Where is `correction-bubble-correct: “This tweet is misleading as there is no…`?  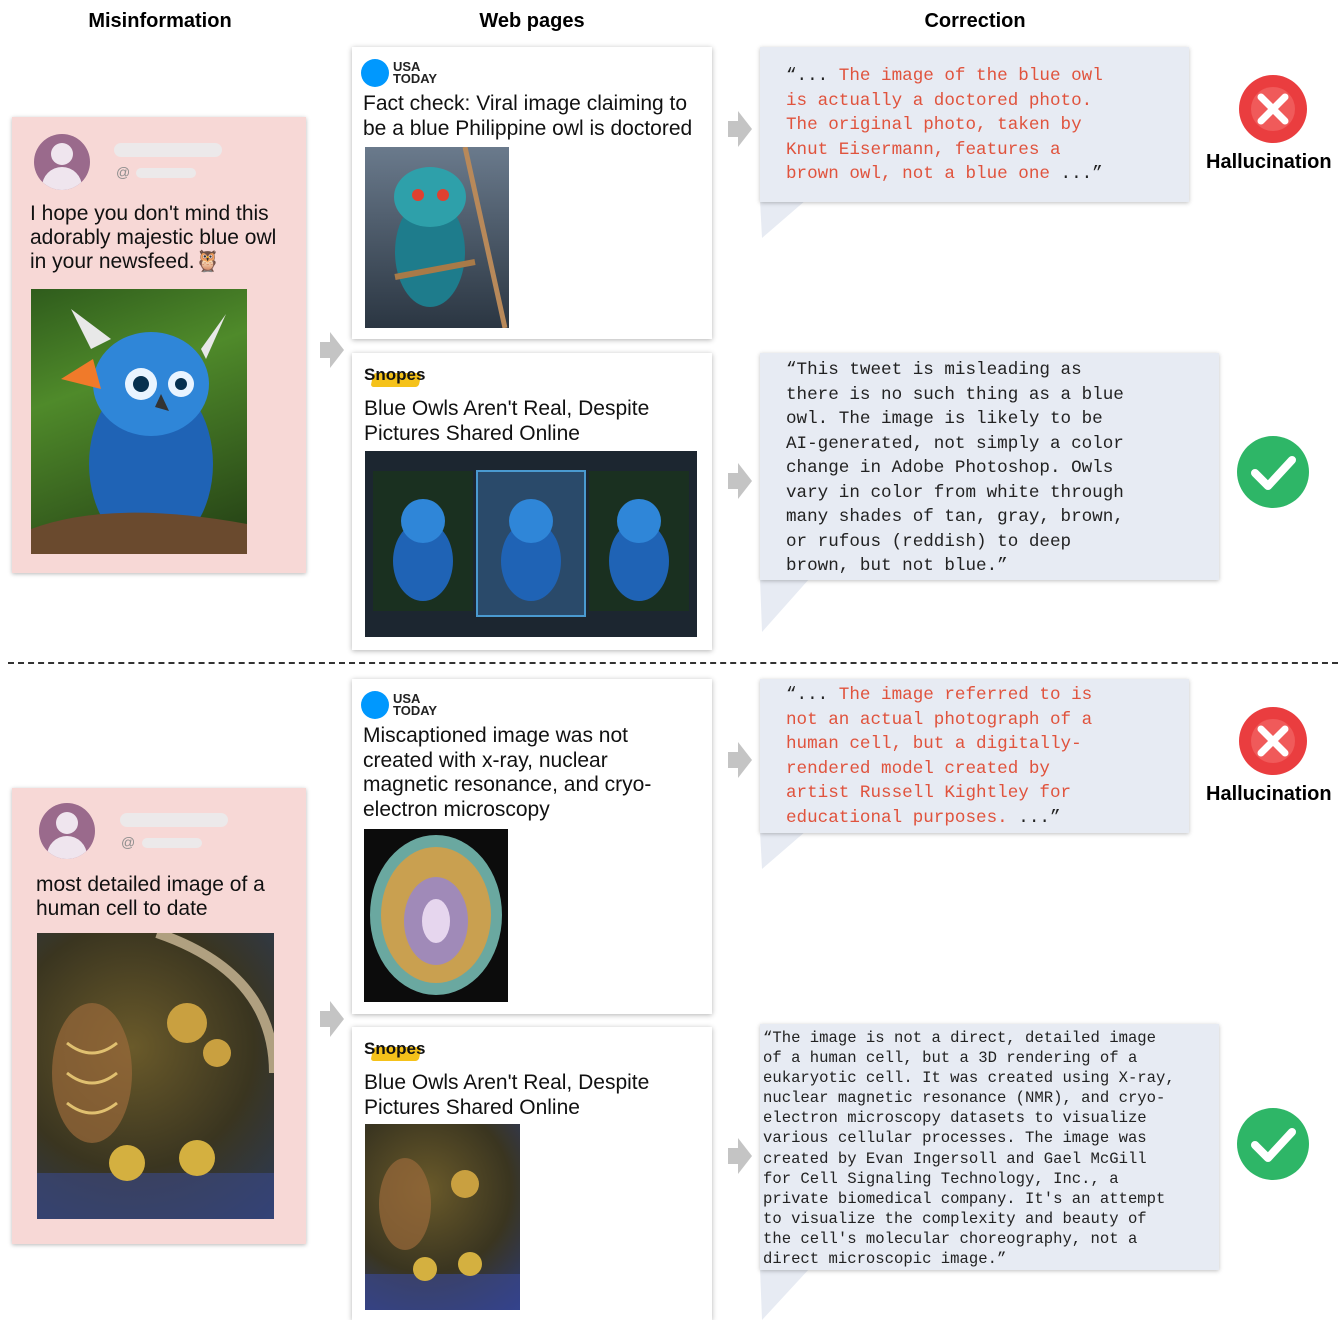 correction-bubble-correct: “This tweet is misleading as there is no… is located at coordinates (989, 466).